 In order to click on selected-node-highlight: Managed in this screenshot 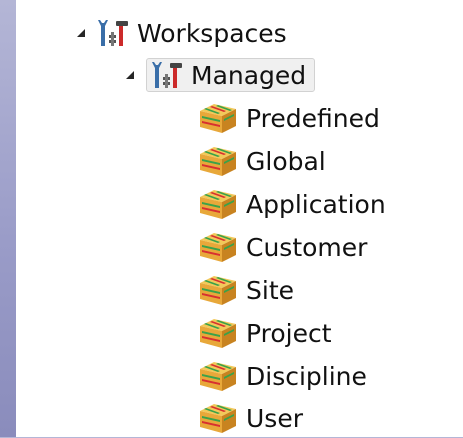, I will do `click(231, 75)`.